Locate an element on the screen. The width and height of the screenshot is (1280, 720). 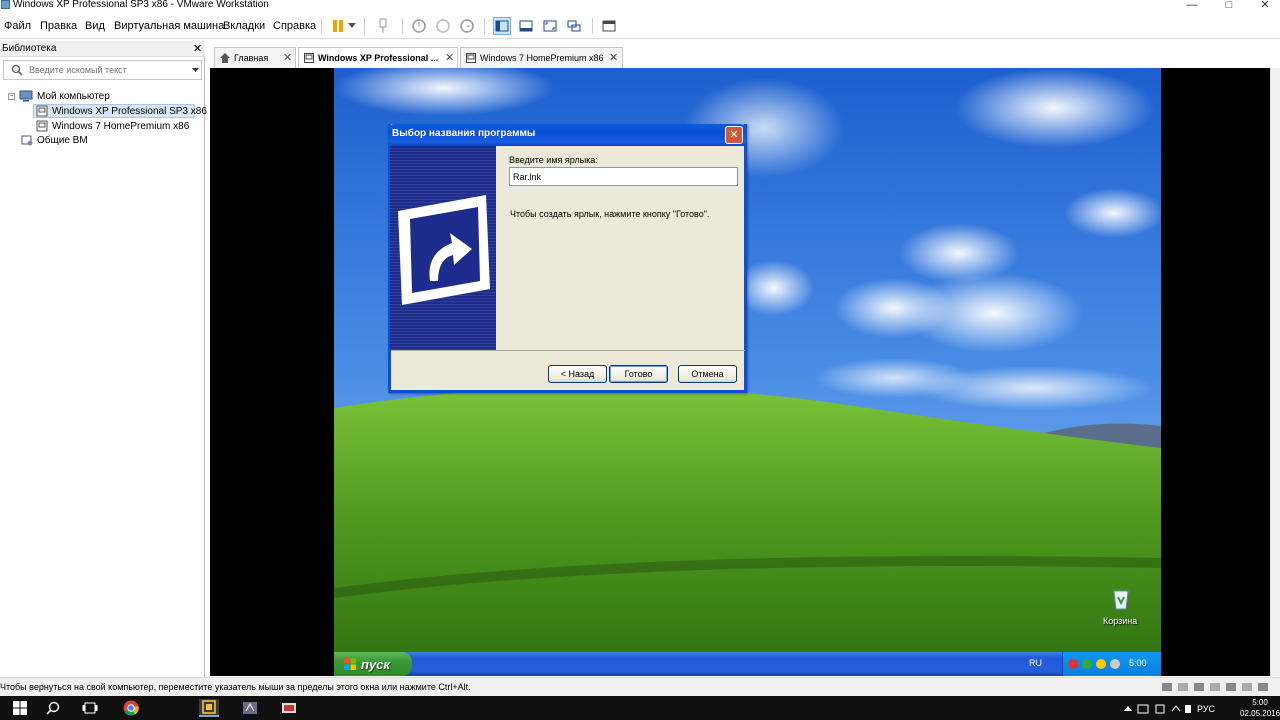
host-language: РУС is located at coordinates (1206, 709).